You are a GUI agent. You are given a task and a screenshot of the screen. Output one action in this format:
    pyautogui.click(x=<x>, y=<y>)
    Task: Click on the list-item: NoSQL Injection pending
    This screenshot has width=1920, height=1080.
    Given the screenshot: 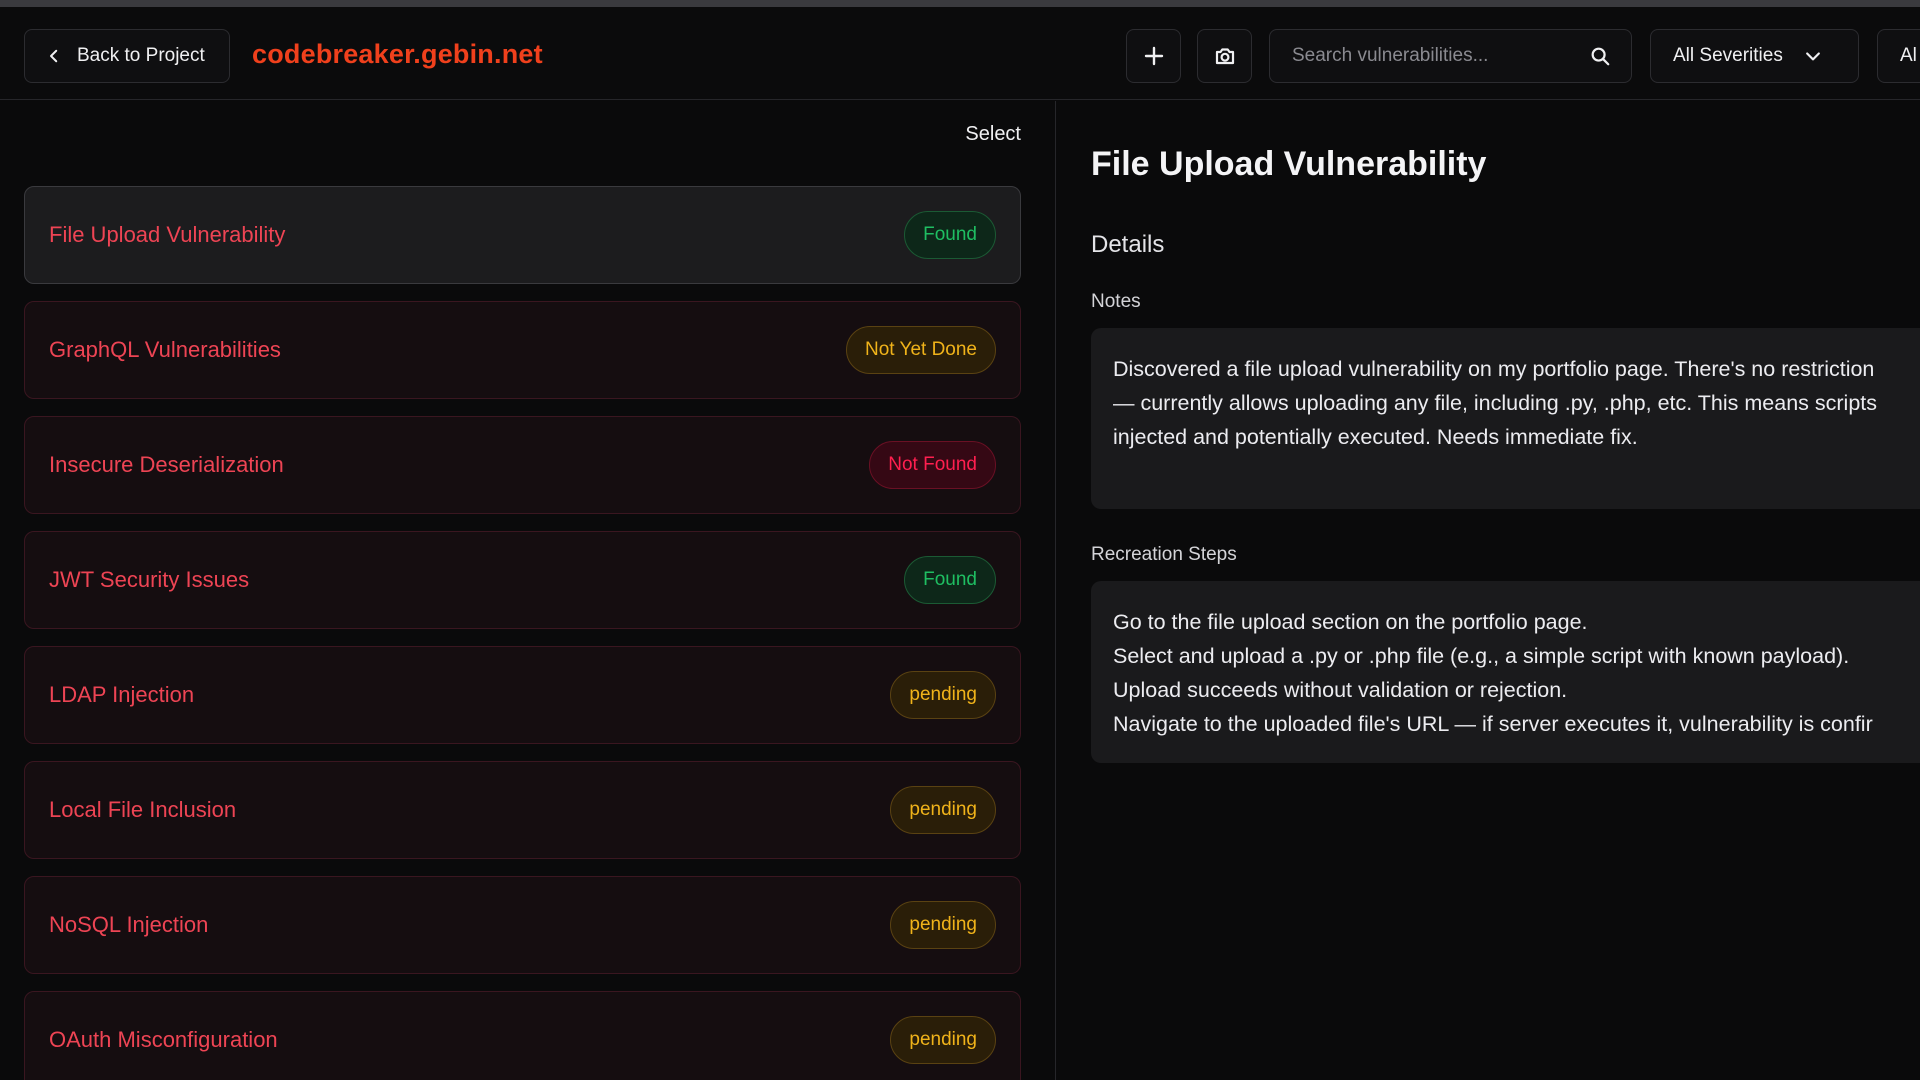 What is the action you would take?
    pyautogui.click(x=522, y=925)
    